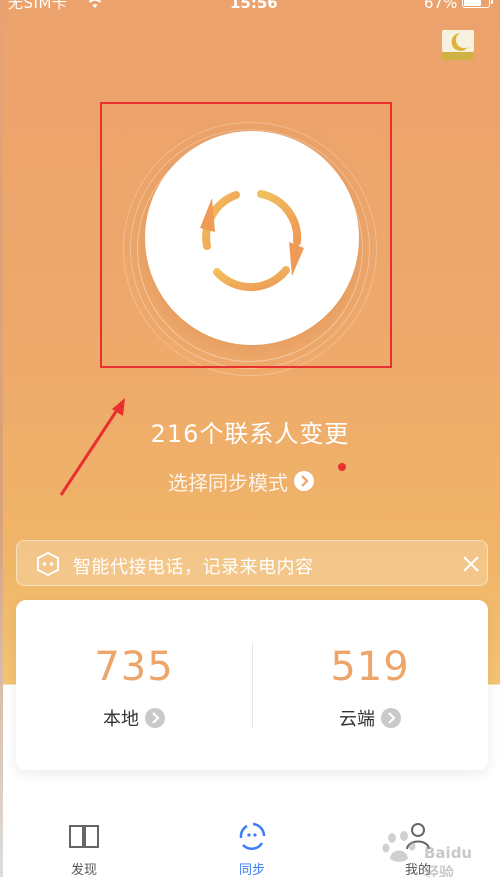 The height and width of the screenshot is (877, 500). What do you see at coordinates (477, 4) in the screenshot?
I see `battery-icon` at bounding box center [477, 4].